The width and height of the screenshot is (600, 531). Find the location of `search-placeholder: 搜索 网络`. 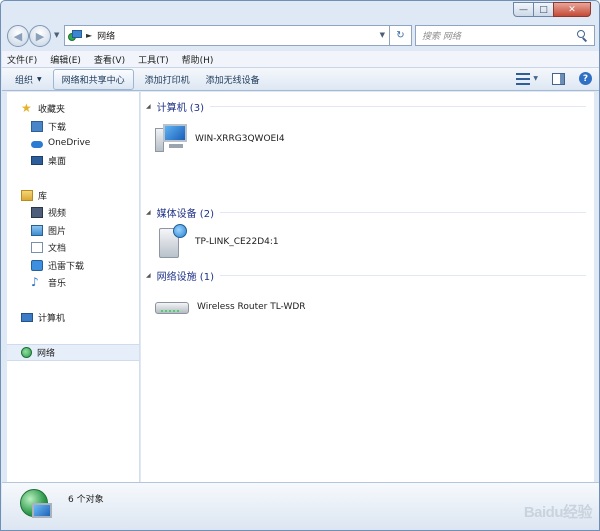

search-placeholder: 搜索 网络 is located at coordinates (441, 37).